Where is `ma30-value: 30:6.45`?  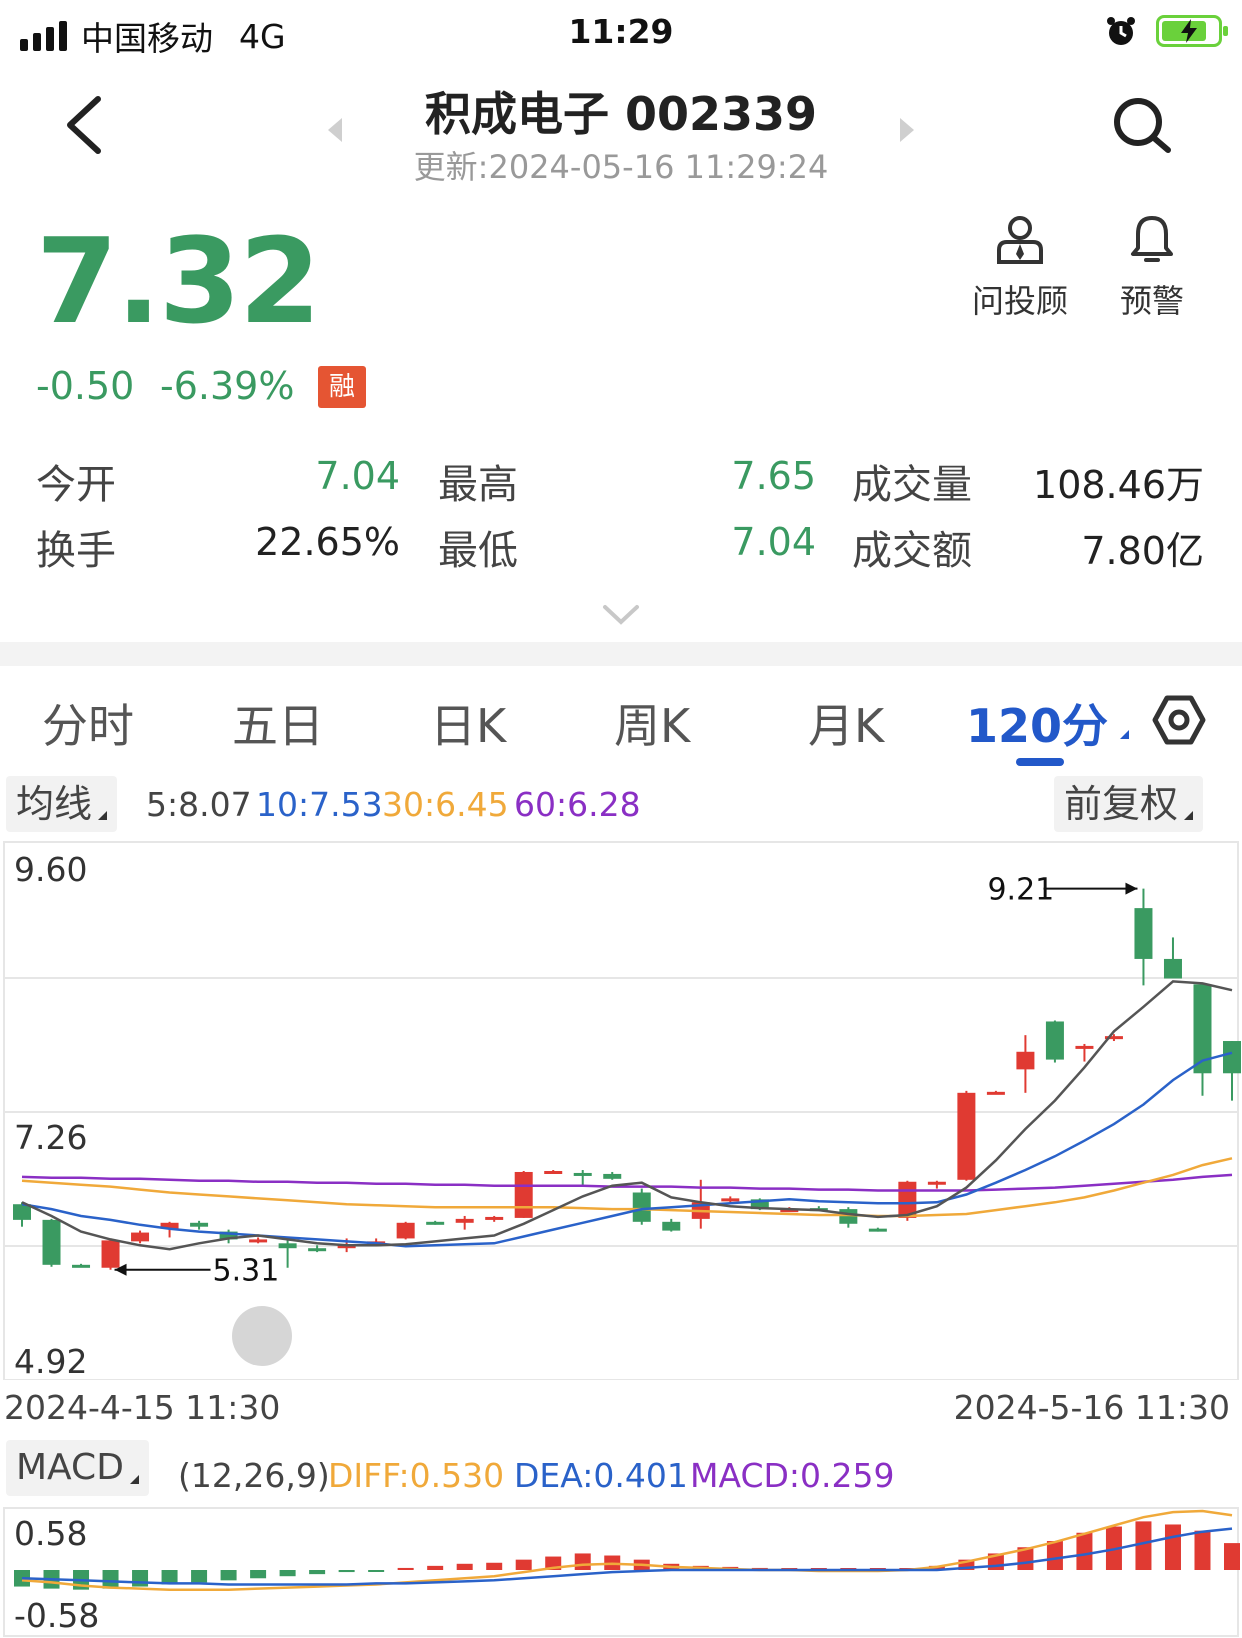
ma30-value: 30:6.45 is located at coordinates (445, 804).